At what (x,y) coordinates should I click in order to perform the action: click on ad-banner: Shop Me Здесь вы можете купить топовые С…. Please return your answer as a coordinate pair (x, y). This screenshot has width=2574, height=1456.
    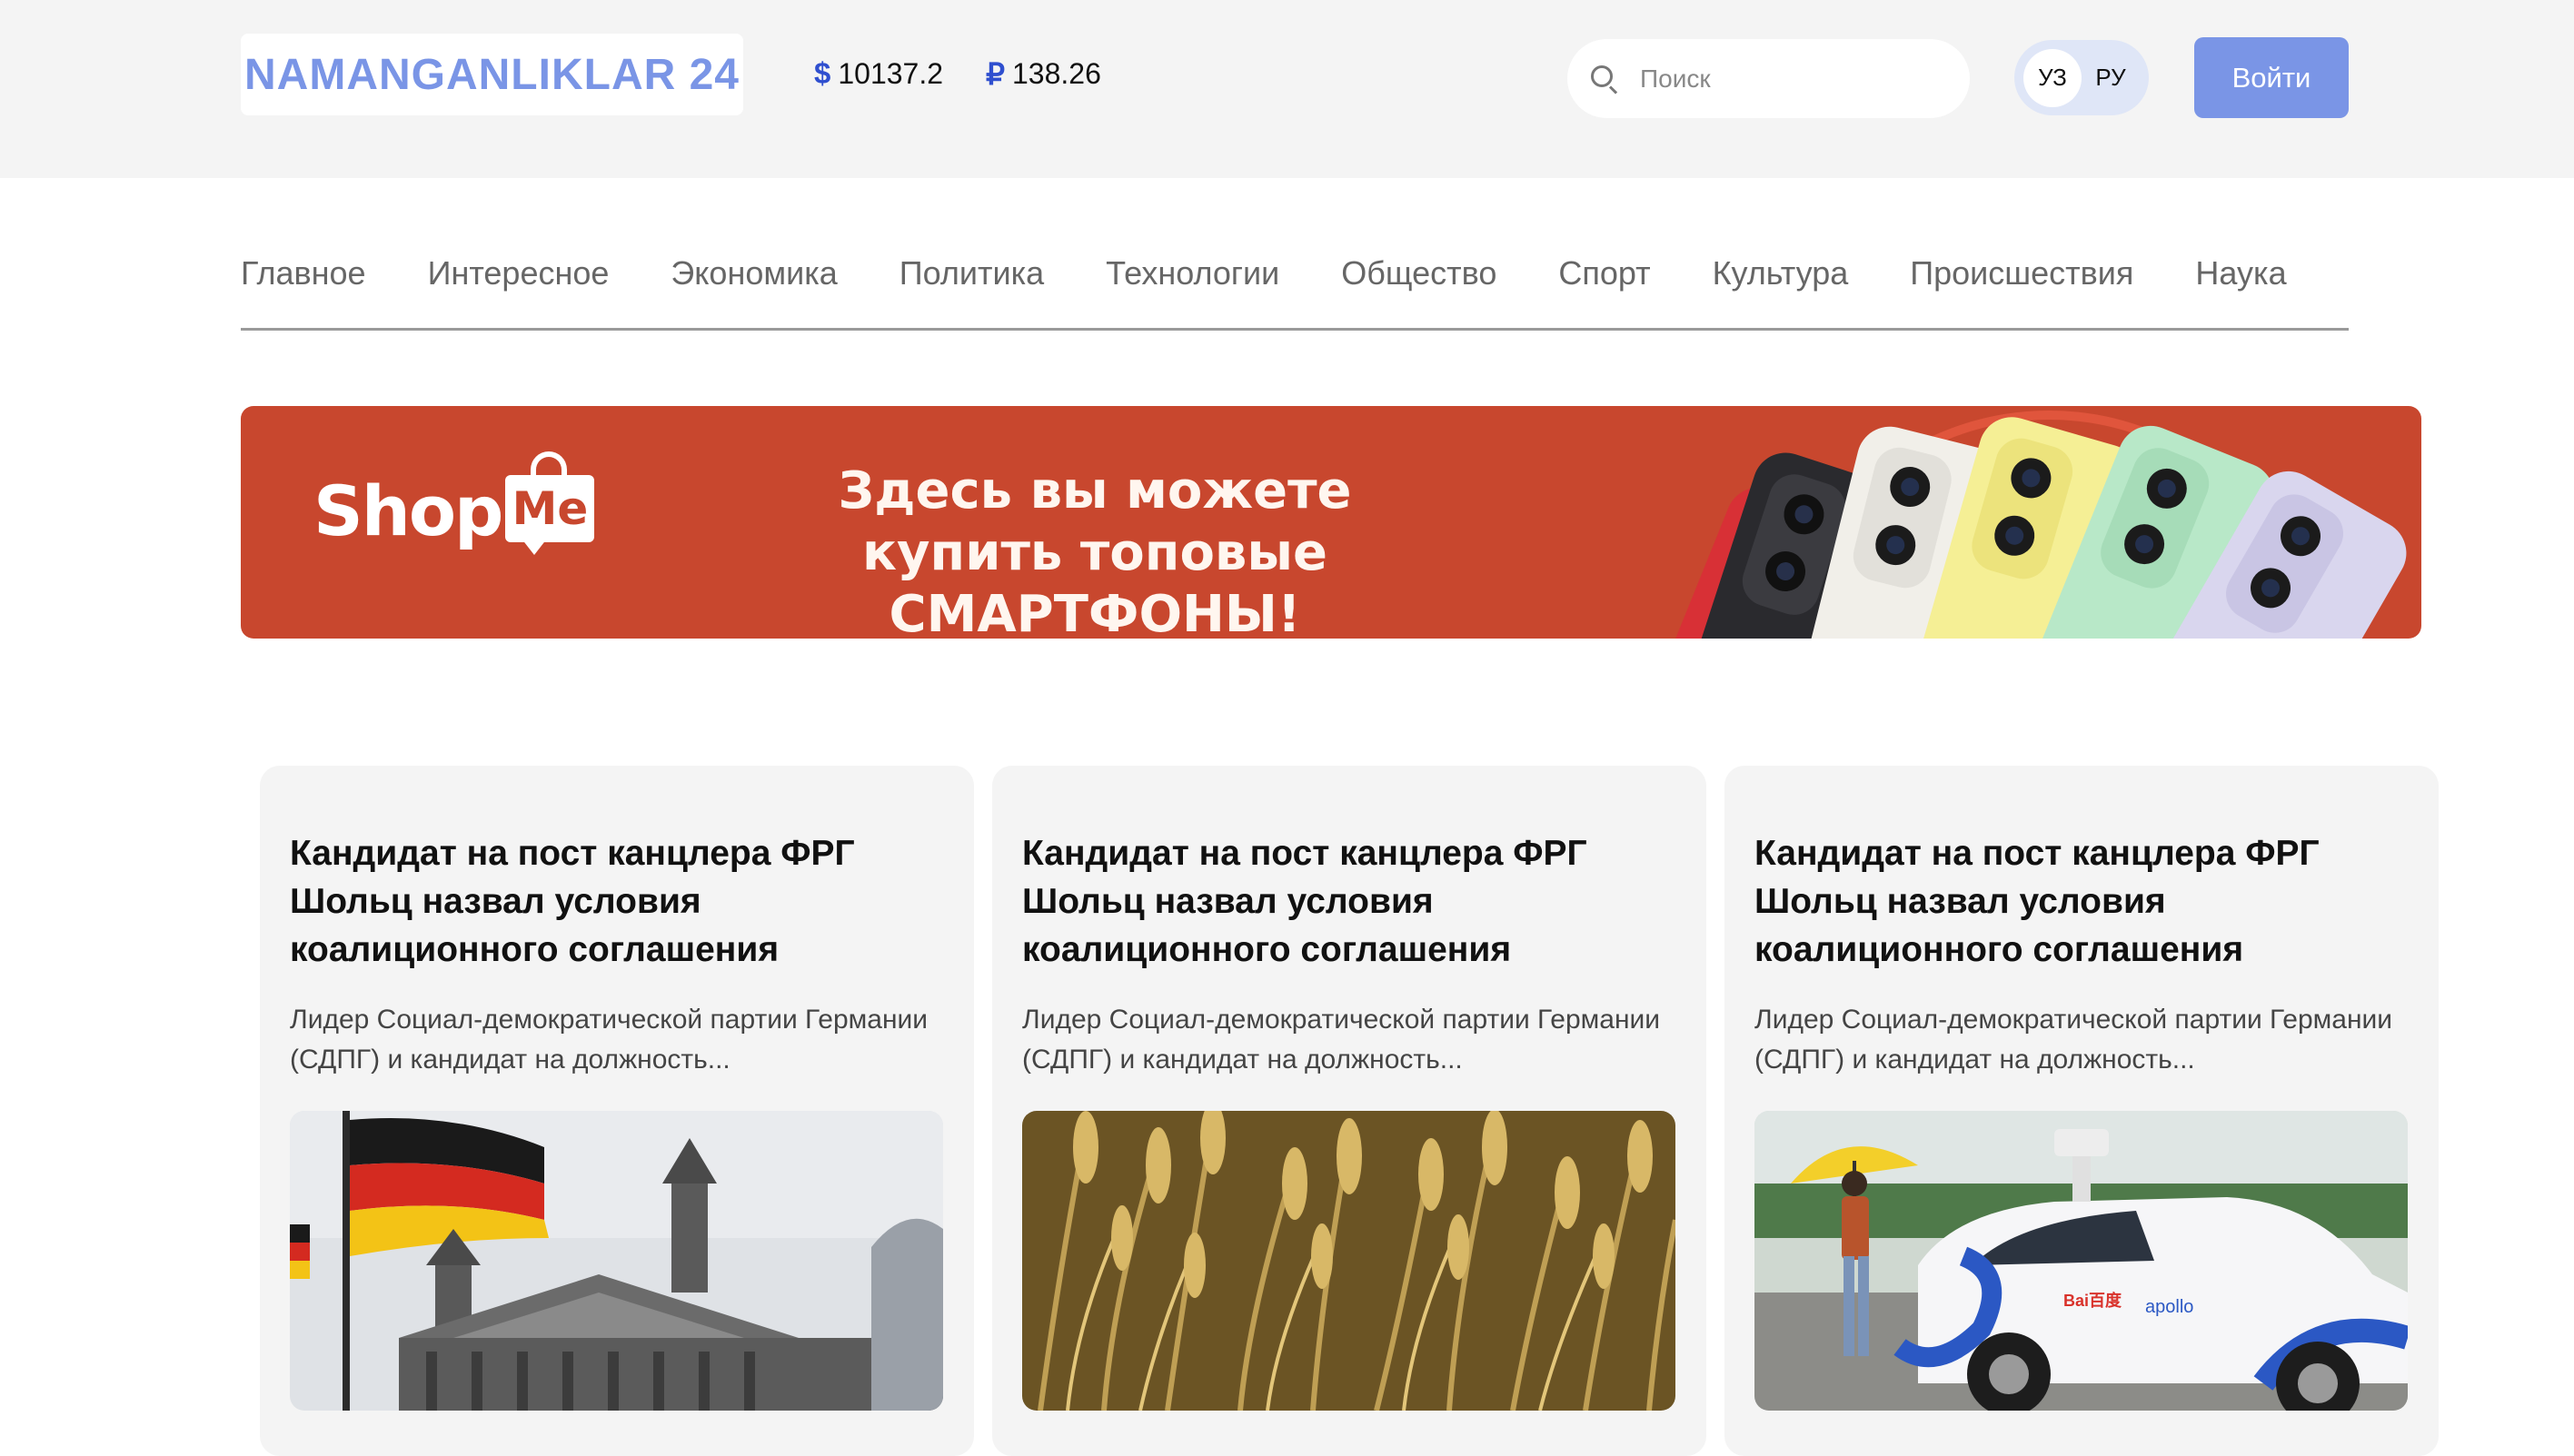
    Looking at the image, I should click on (1331, 523).